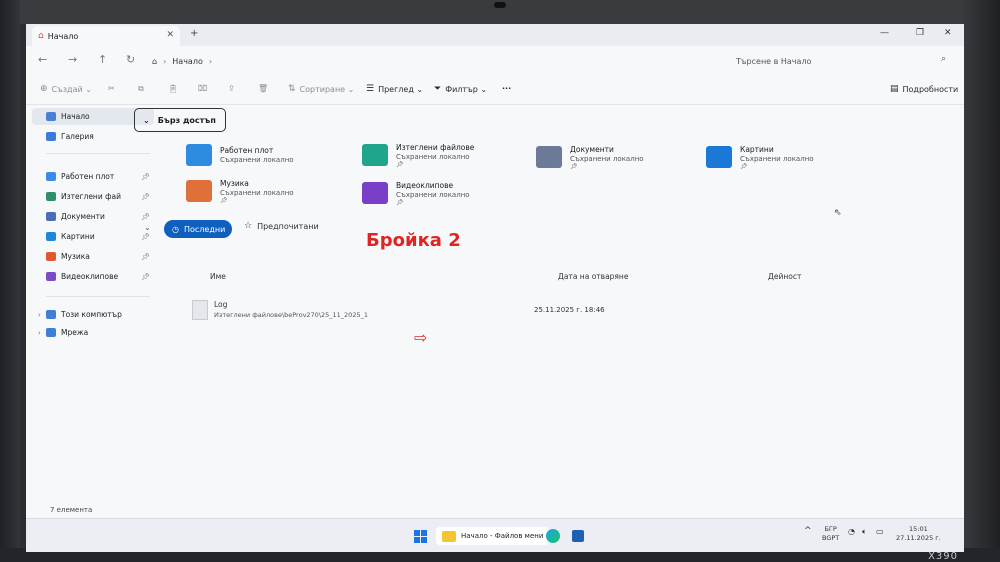 The width and height of the screenshot is (1000, 562). I want to click on language-indicator: БГР BGPT, so click(830, 534).